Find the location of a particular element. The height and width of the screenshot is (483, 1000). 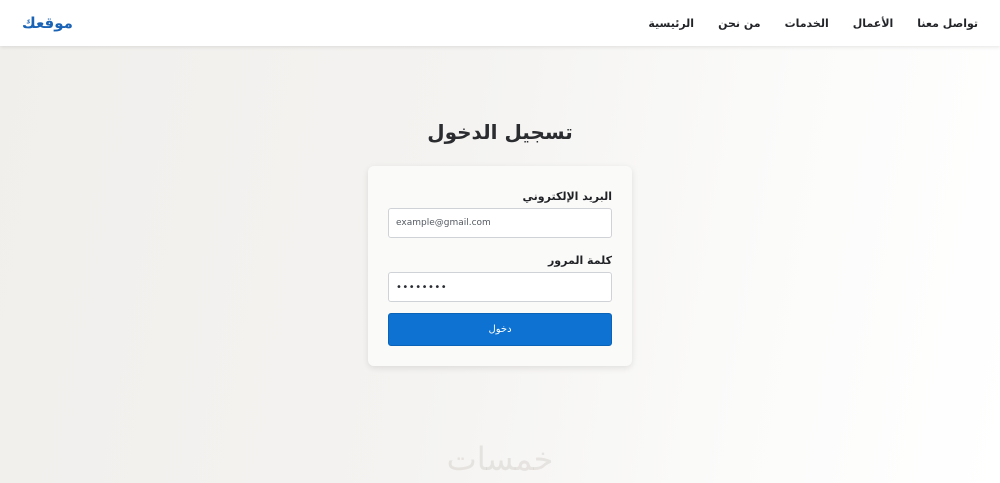

nav-contact-link: تواصل معنا is located at coordinates (947, 23).